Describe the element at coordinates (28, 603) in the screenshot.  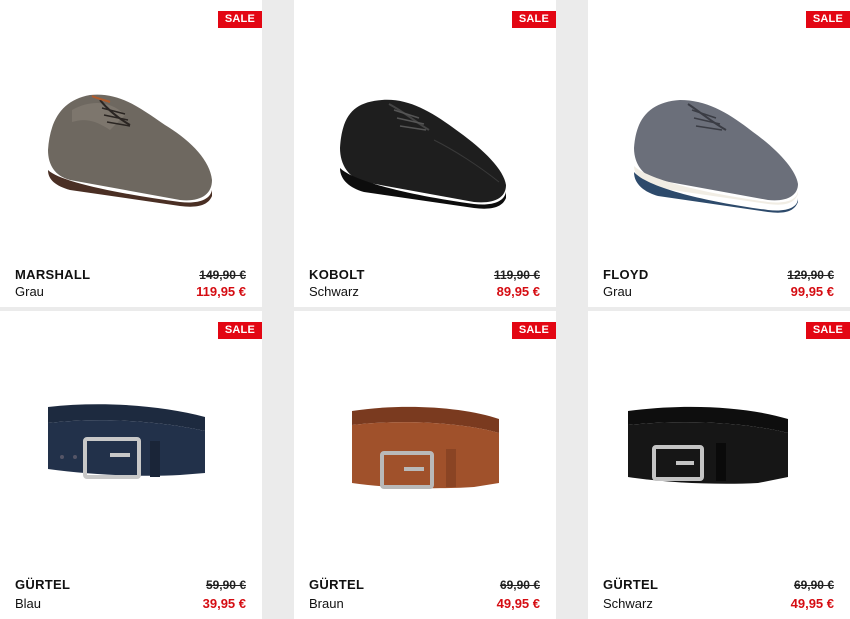
I see `product-color: Blau` at that location.